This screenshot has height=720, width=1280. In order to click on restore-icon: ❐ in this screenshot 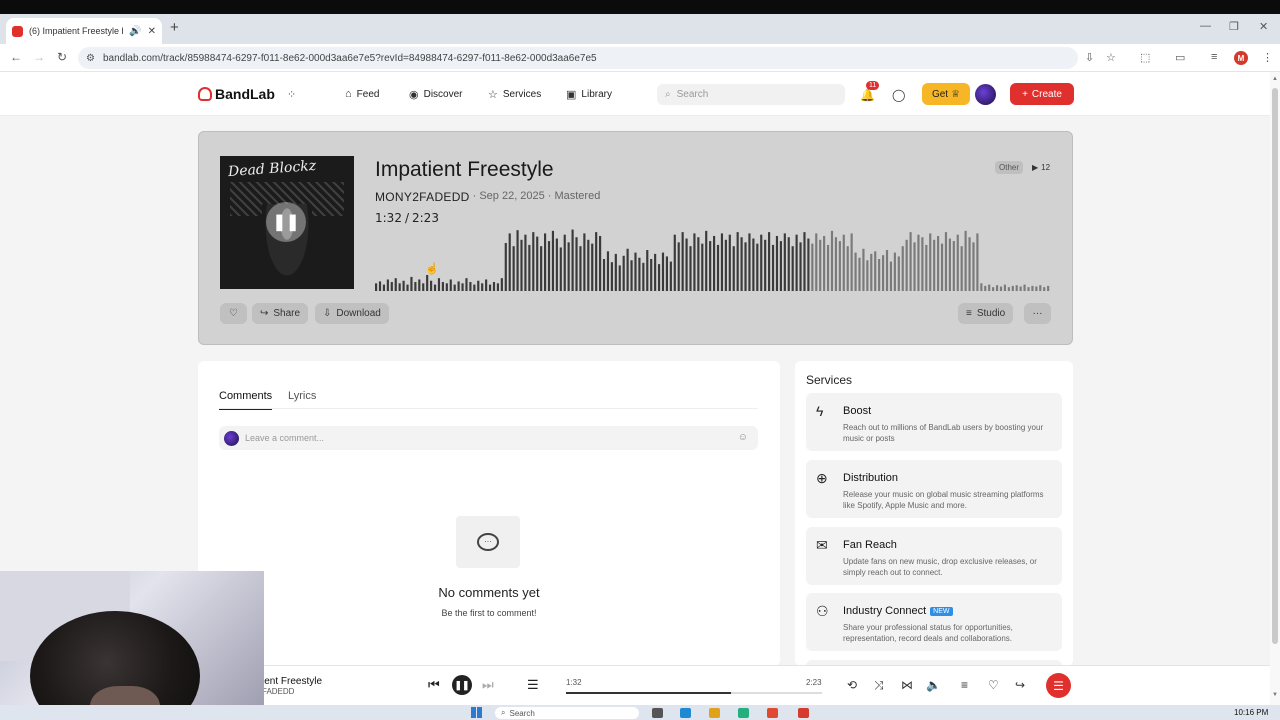, I will do `click(1234, 26)`.